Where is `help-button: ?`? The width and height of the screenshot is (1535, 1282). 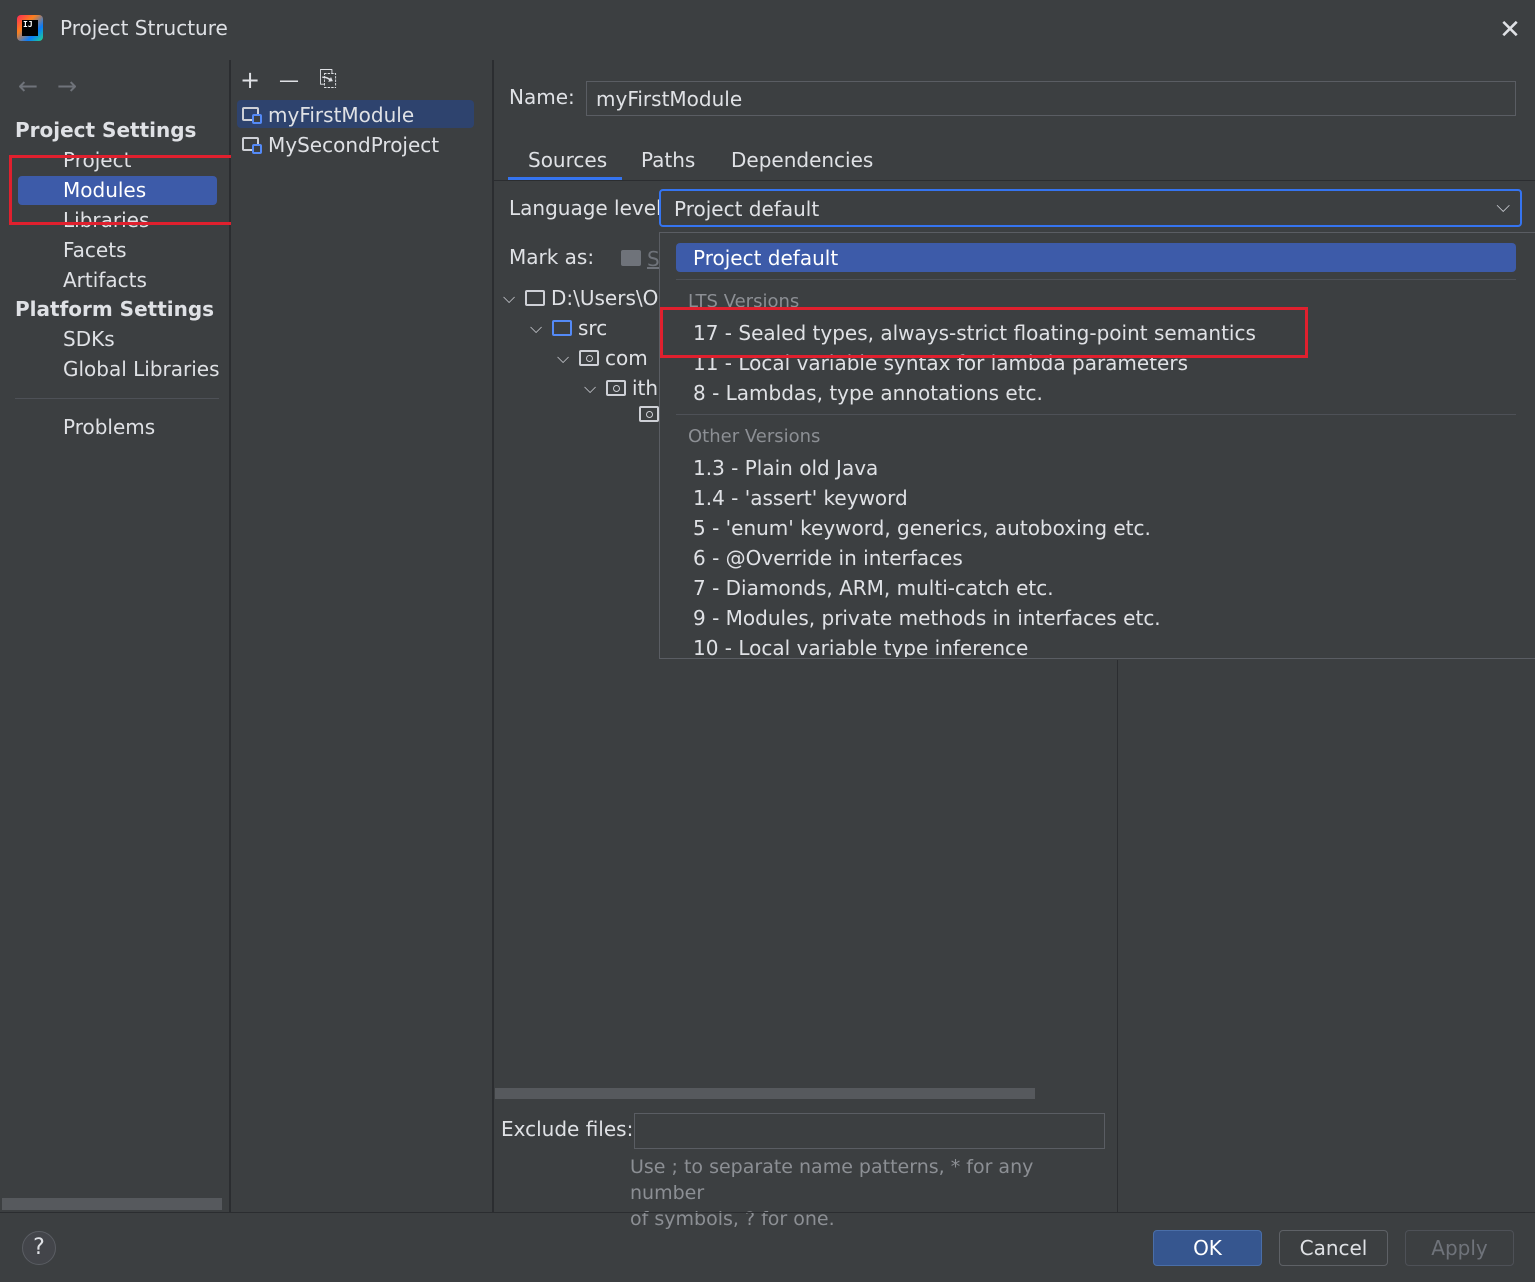
help-button: ? is located at coordinates (39, 1248).